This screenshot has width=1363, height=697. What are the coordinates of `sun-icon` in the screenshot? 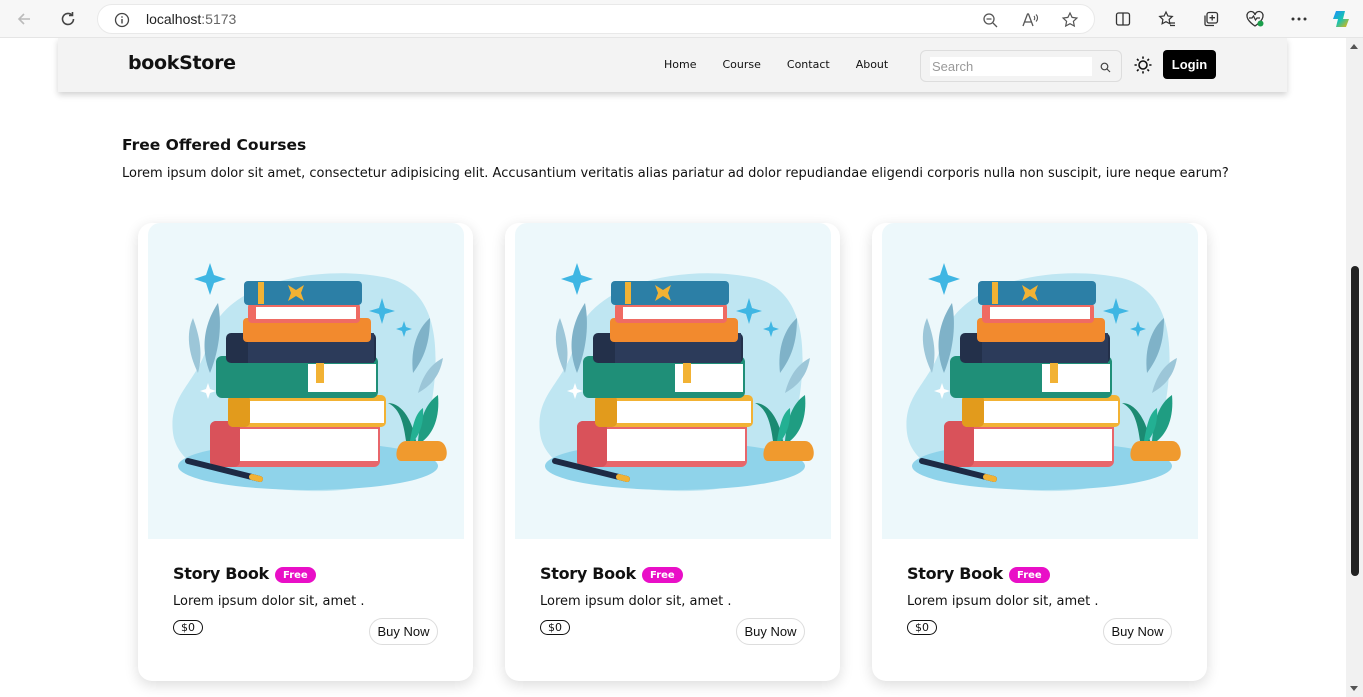 It's located at (1143, 65).